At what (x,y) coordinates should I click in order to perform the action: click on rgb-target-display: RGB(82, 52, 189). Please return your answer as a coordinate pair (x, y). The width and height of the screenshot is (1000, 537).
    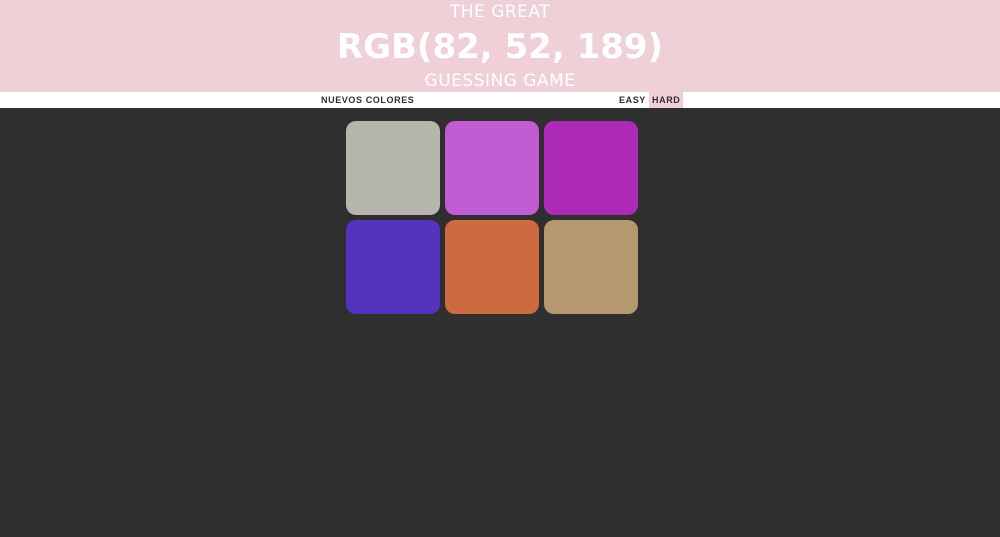
    Looking at the image, I should click on (500, 47).